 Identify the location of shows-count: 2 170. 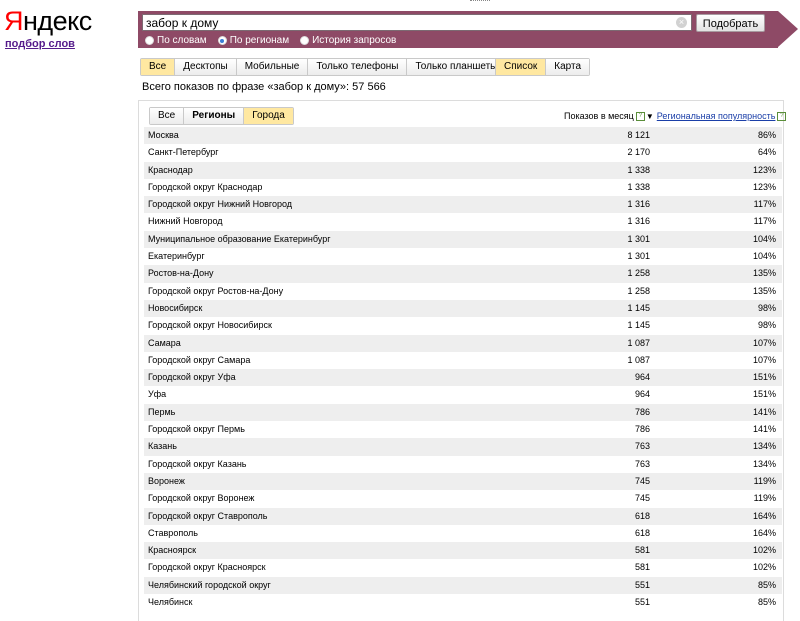
(638, 152).